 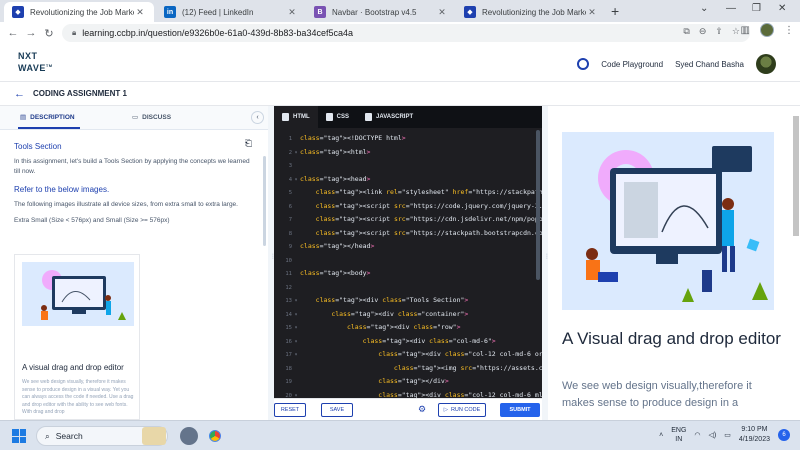 I want to click on share-icon: ⇪, so click(x=719, y=31).